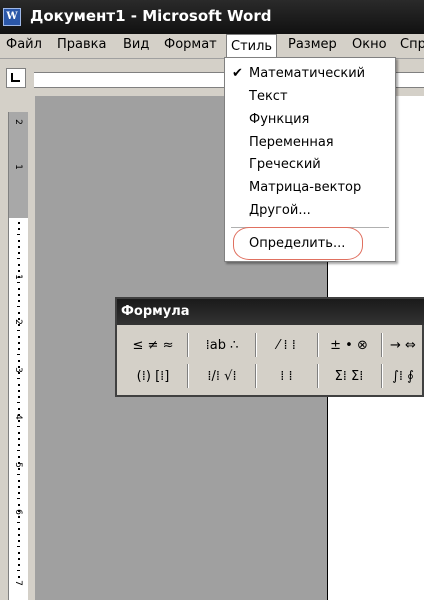 Image resolution: width=424 pixels, height=600 pixels. Describe the element at coordinates (153, 376) in the screenshot. I see `fences-button: (⁞) [⁞]` at that location.